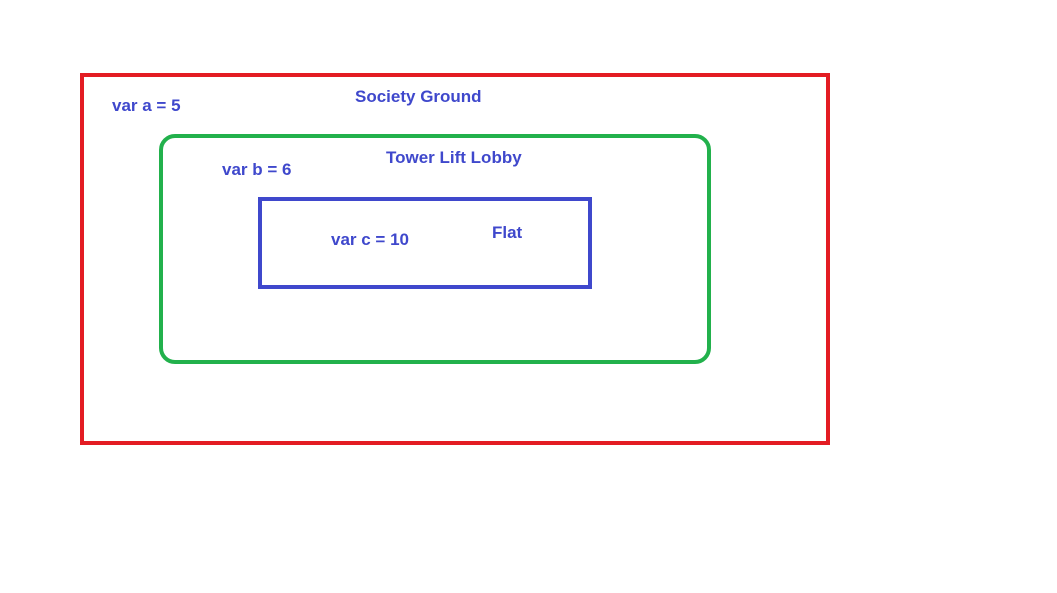  I want to click on var-c-label: var c = 10, so click(370, 239).